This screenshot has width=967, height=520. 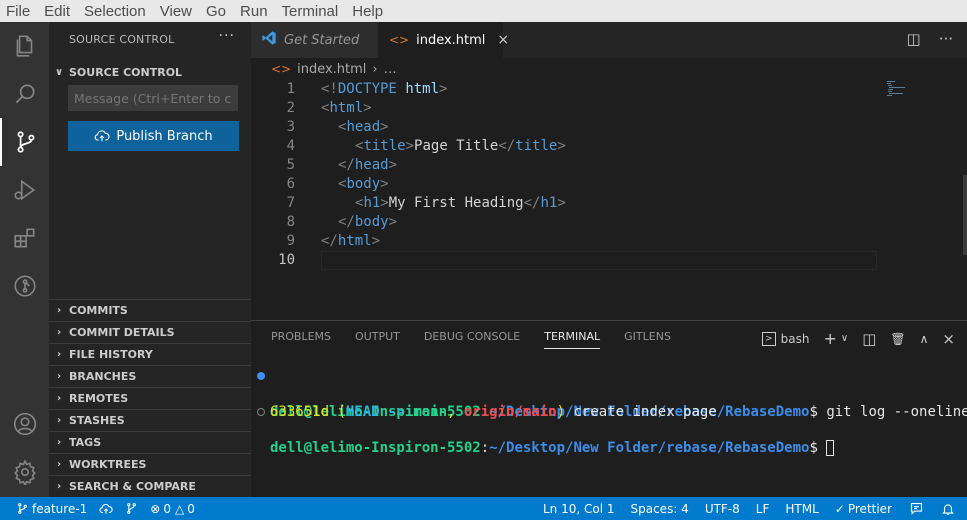 I want to click on gitlens-icon, so click(x=24, y=286).